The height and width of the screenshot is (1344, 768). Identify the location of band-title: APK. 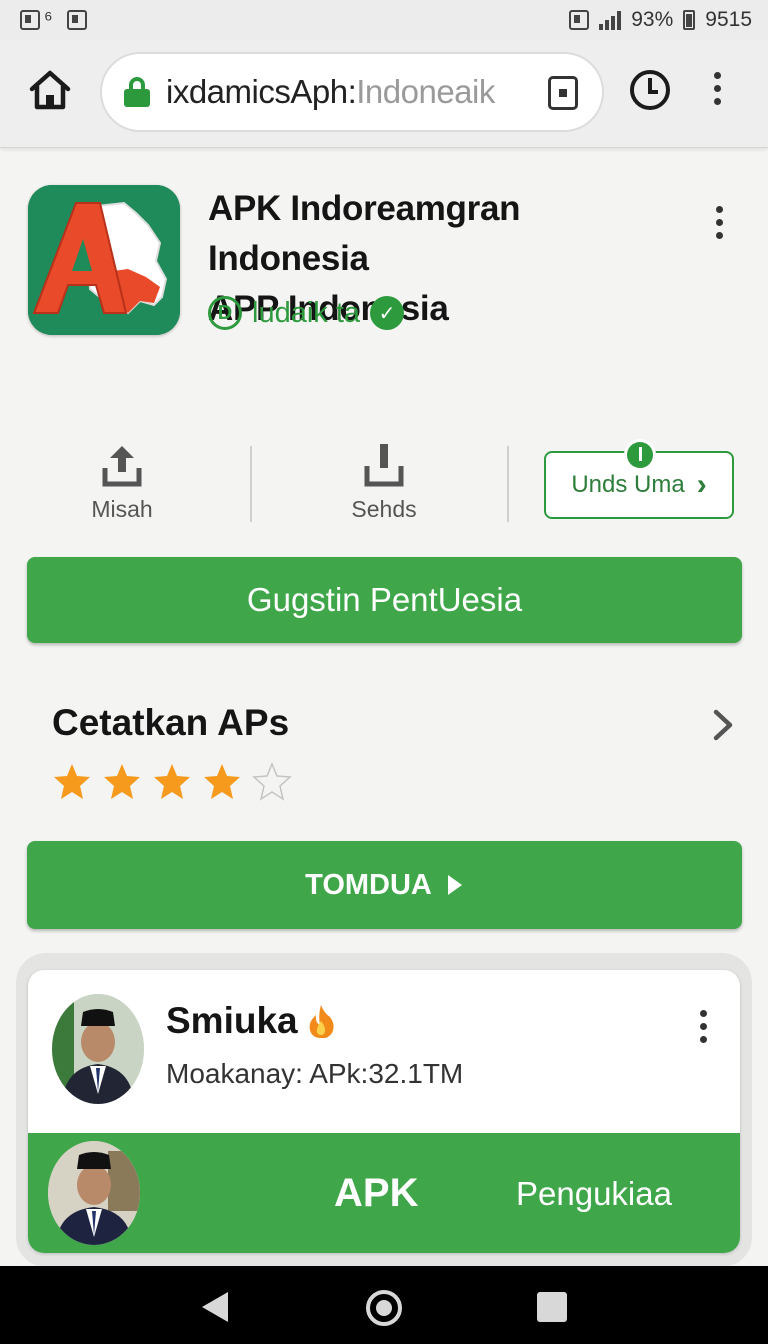
(376, 1193).